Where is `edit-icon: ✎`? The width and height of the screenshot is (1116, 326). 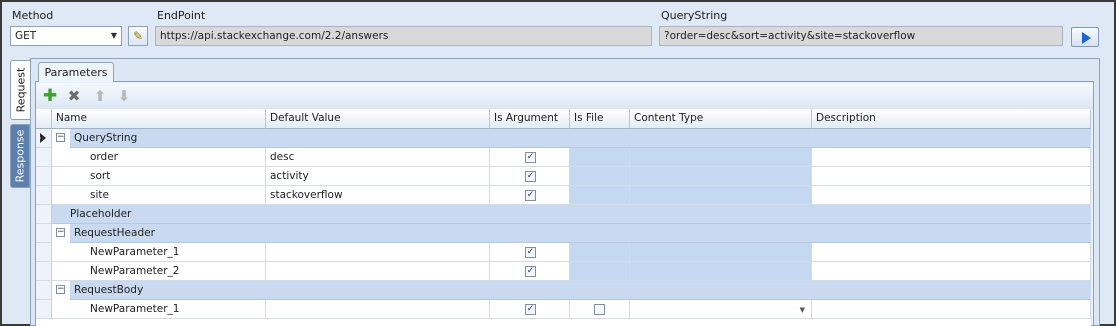 edit-icon: ✎ is located at coordinates (138, 36).